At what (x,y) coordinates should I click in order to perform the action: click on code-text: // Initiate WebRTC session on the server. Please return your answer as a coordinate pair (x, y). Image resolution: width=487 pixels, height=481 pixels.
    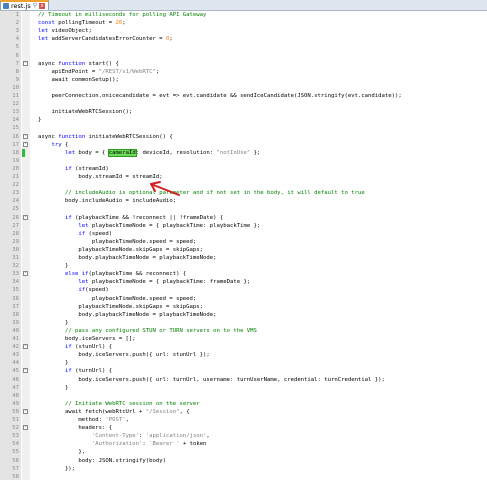
    Looking at the image, I should click on (119, 404).